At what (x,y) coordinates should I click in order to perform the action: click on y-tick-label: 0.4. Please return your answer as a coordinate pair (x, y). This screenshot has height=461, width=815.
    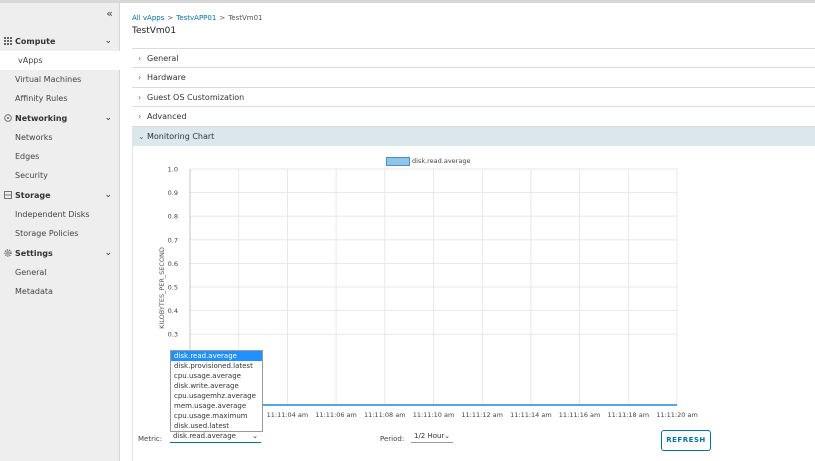
    Looking at the image, I should click on (173, 311).